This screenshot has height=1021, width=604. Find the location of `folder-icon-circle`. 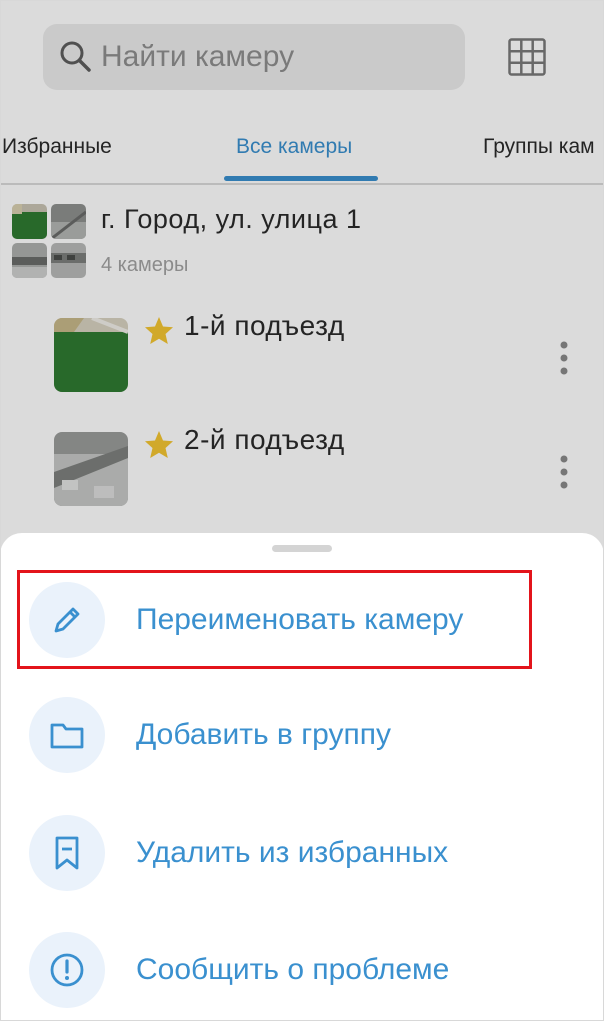

folder-icon-circle is located at coordinates (67, 735).